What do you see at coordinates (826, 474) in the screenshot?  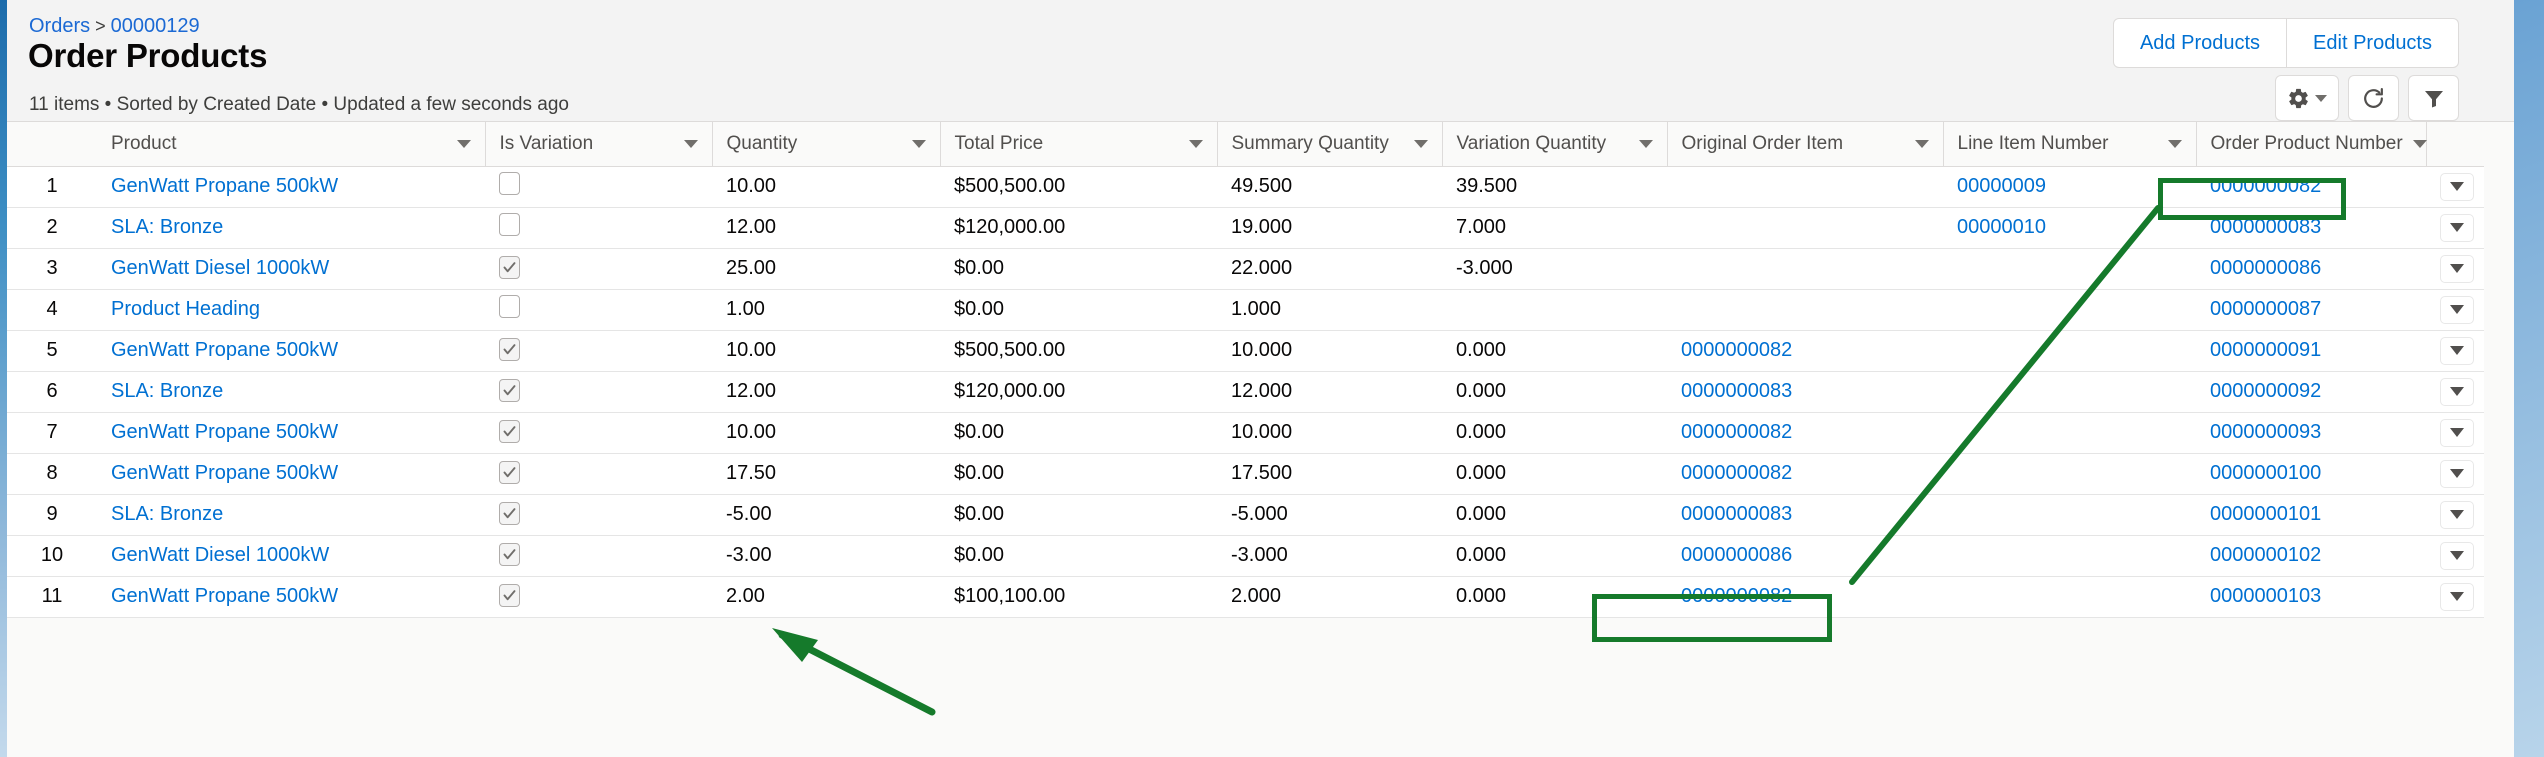 I see `cell-quantity: 17.50` at bounding box center [826, 474].